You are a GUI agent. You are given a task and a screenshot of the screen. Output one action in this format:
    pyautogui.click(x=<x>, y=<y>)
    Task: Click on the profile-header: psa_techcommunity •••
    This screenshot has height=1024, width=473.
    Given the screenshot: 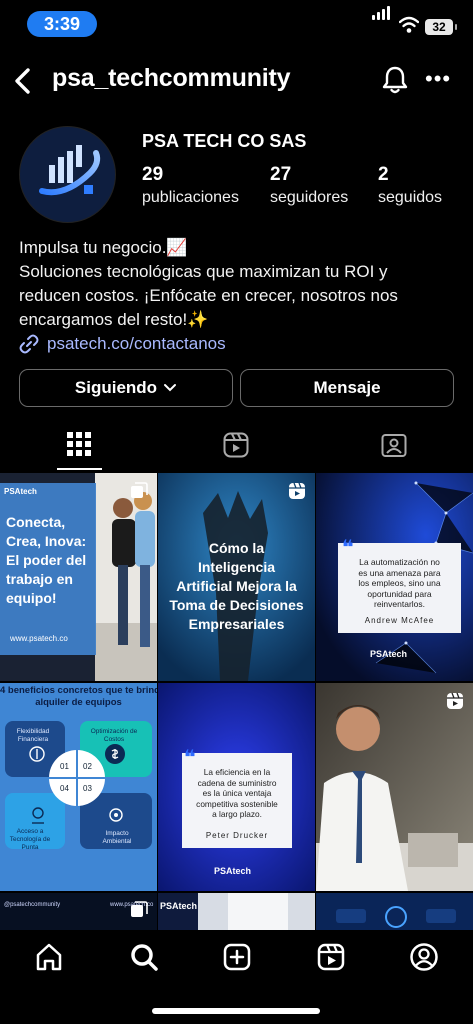 What is the action you would take?
    pyautogui.click(x=236, y=82)
    